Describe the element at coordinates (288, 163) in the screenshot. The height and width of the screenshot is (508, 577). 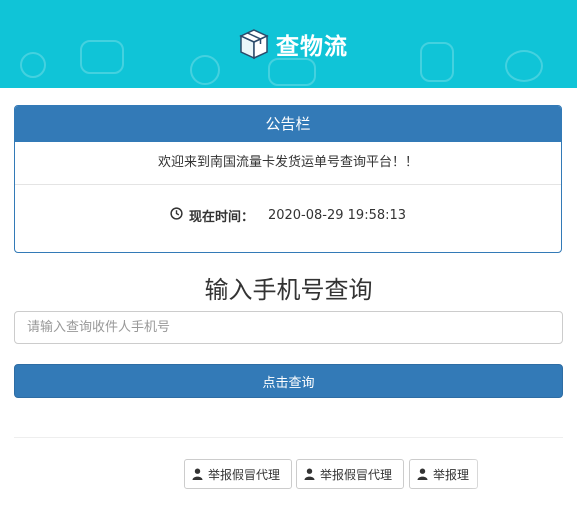
I see `welcome-message: 欢迎来到南国流量卡发货运单号查询平台！！` at that location.